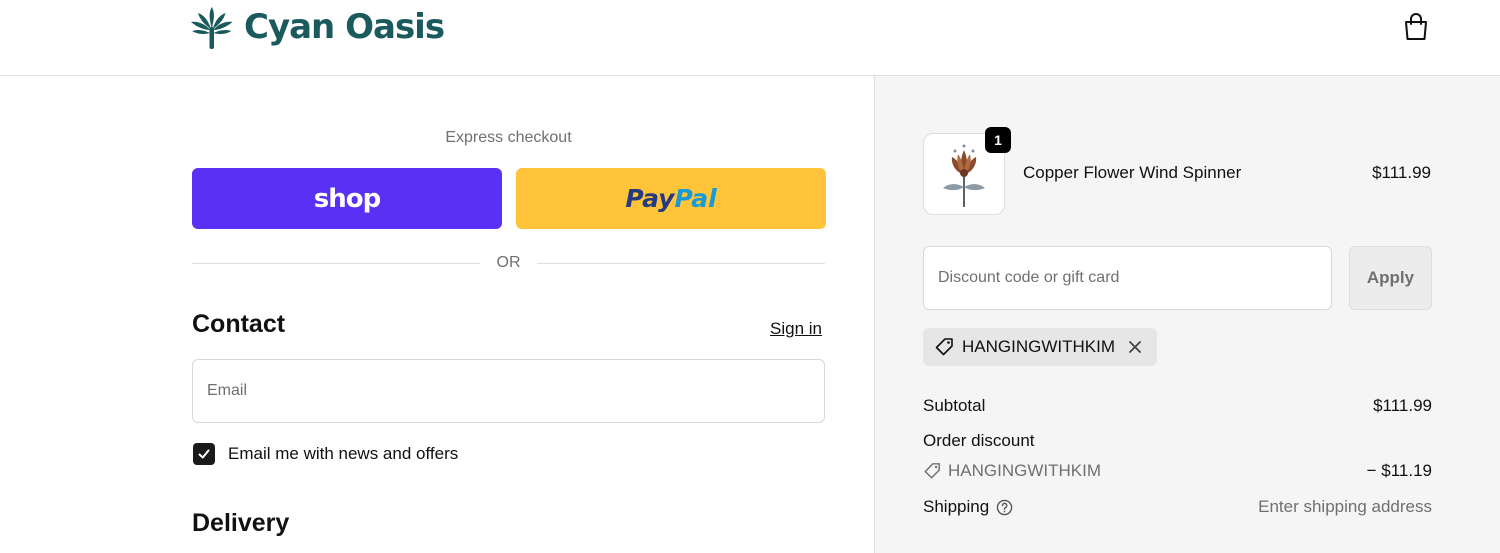  Describe the element at coordinates (1177, 408) in the screenshot. I see `subtotal-row: Subtotal $111.99` at that location.